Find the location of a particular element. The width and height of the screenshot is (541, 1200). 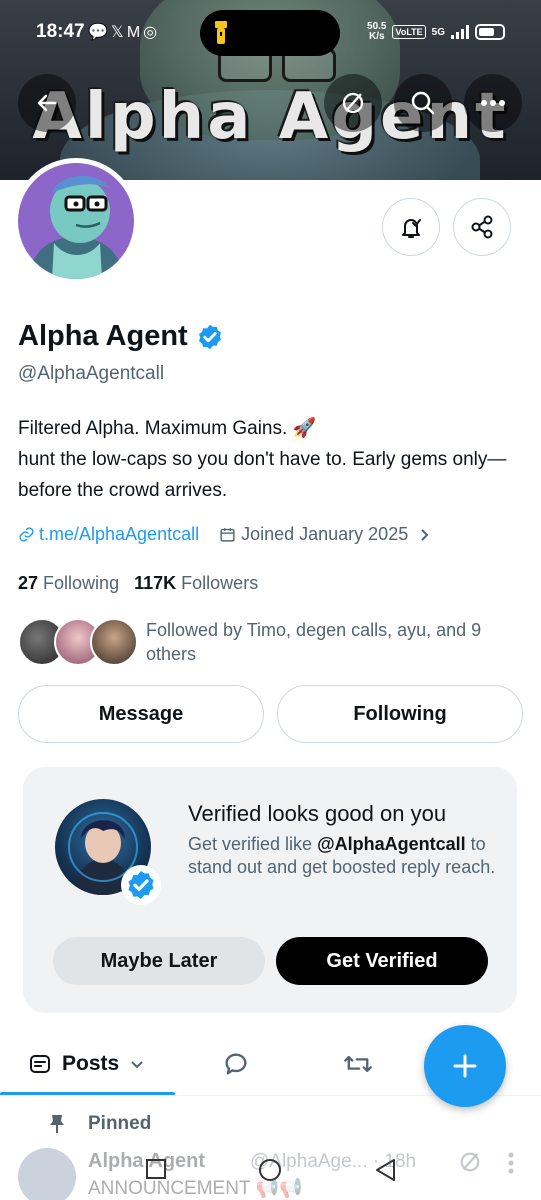

profile-meta: t.me/AlphaAgentcall Joined January 2025 is located at coordinates (225, 534).